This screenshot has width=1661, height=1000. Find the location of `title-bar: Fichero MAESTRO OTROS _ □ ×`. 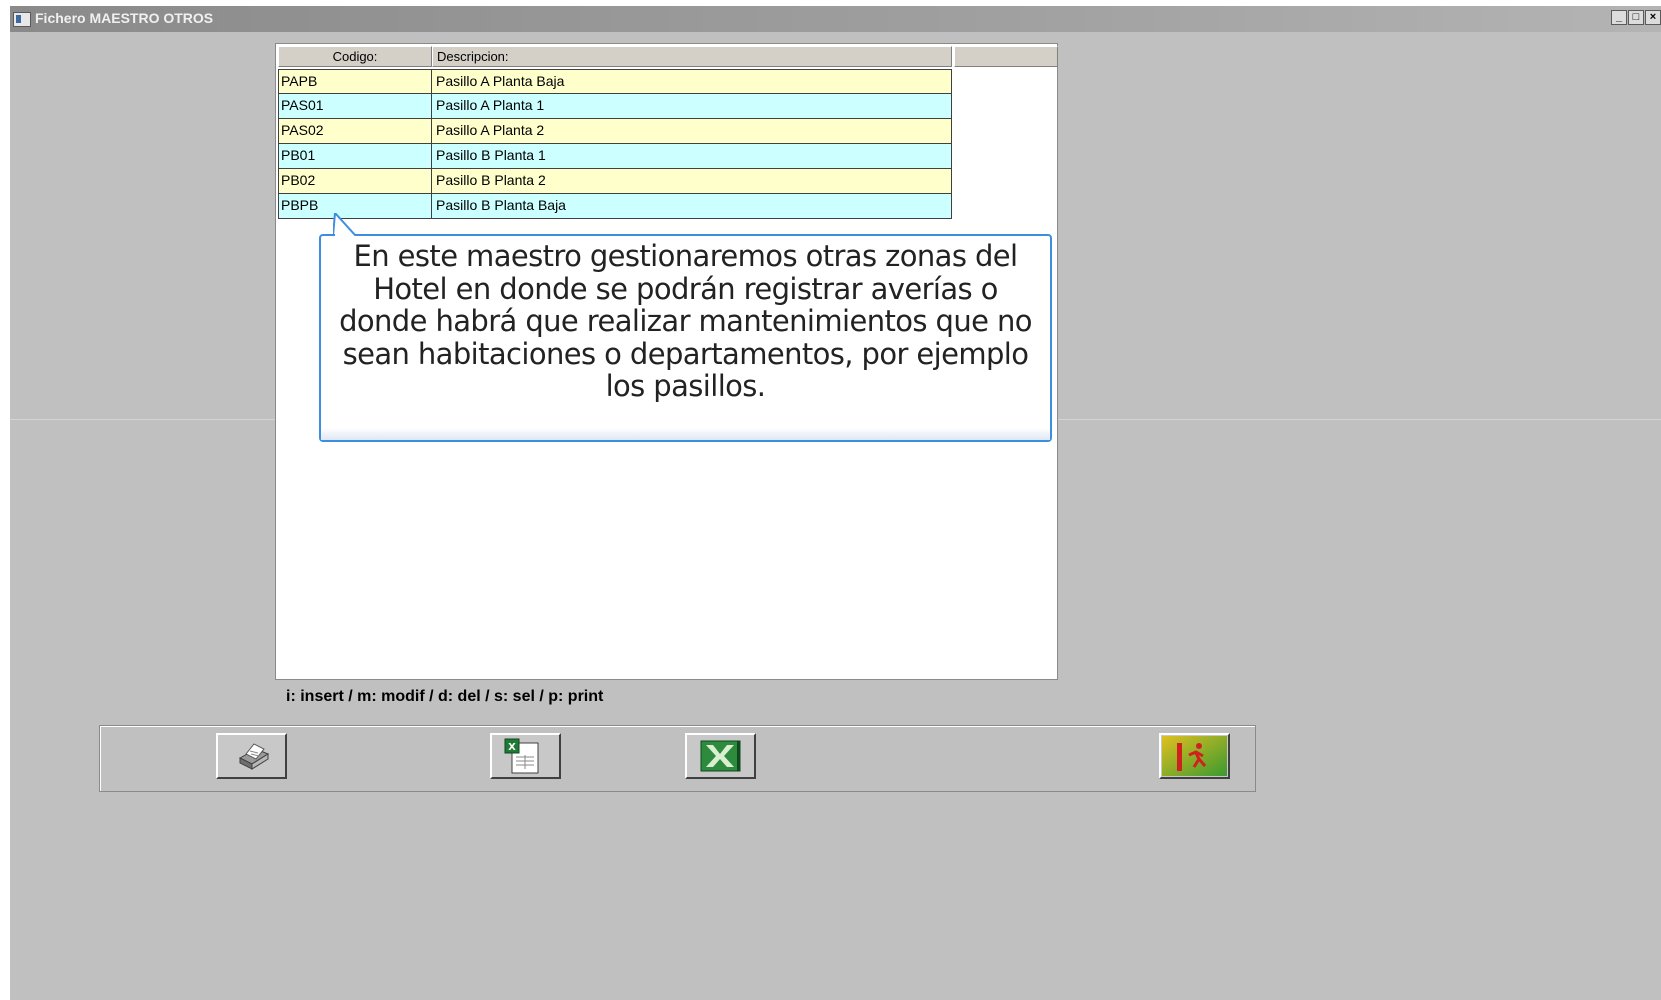

title-bar: Fichero MAESTRO OTROS _ □ × is located at coordinates (835, 19).